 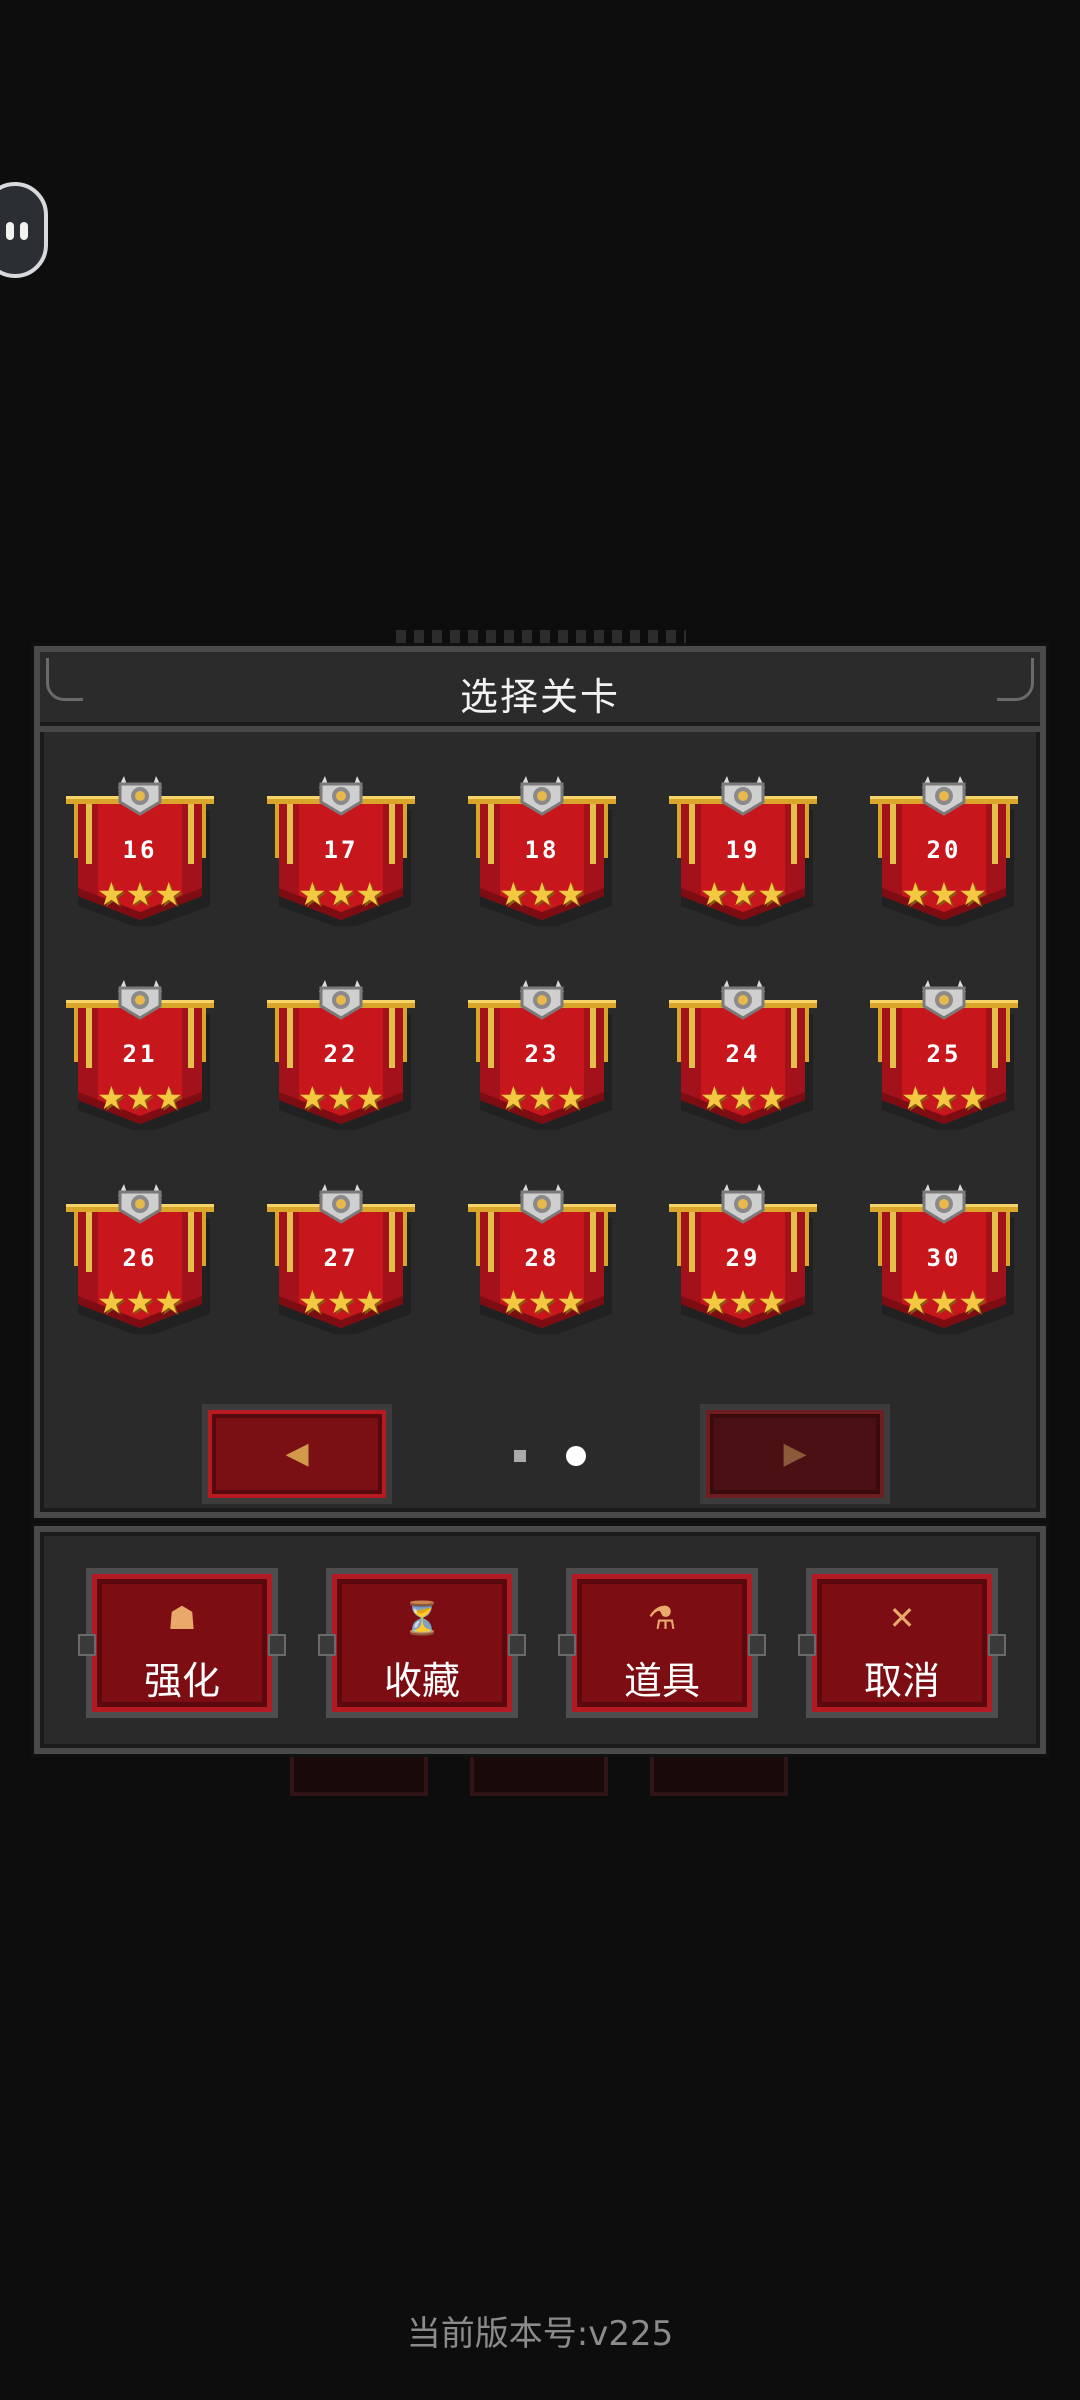 I want to click on level-number: 17, so click(x=341, y=850).